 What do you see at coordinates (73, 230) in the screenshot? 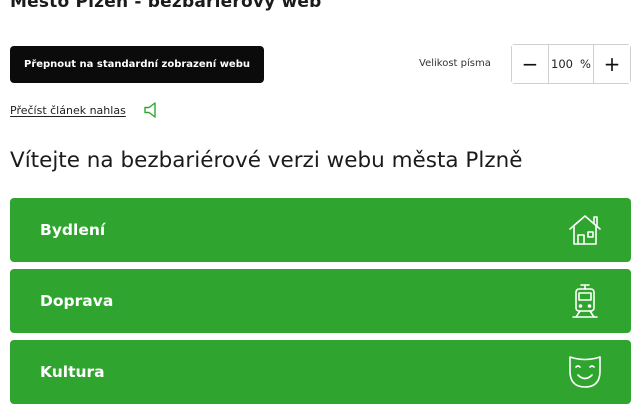
I see `tile-label: Bydlení` at bounding box center [73, 230].